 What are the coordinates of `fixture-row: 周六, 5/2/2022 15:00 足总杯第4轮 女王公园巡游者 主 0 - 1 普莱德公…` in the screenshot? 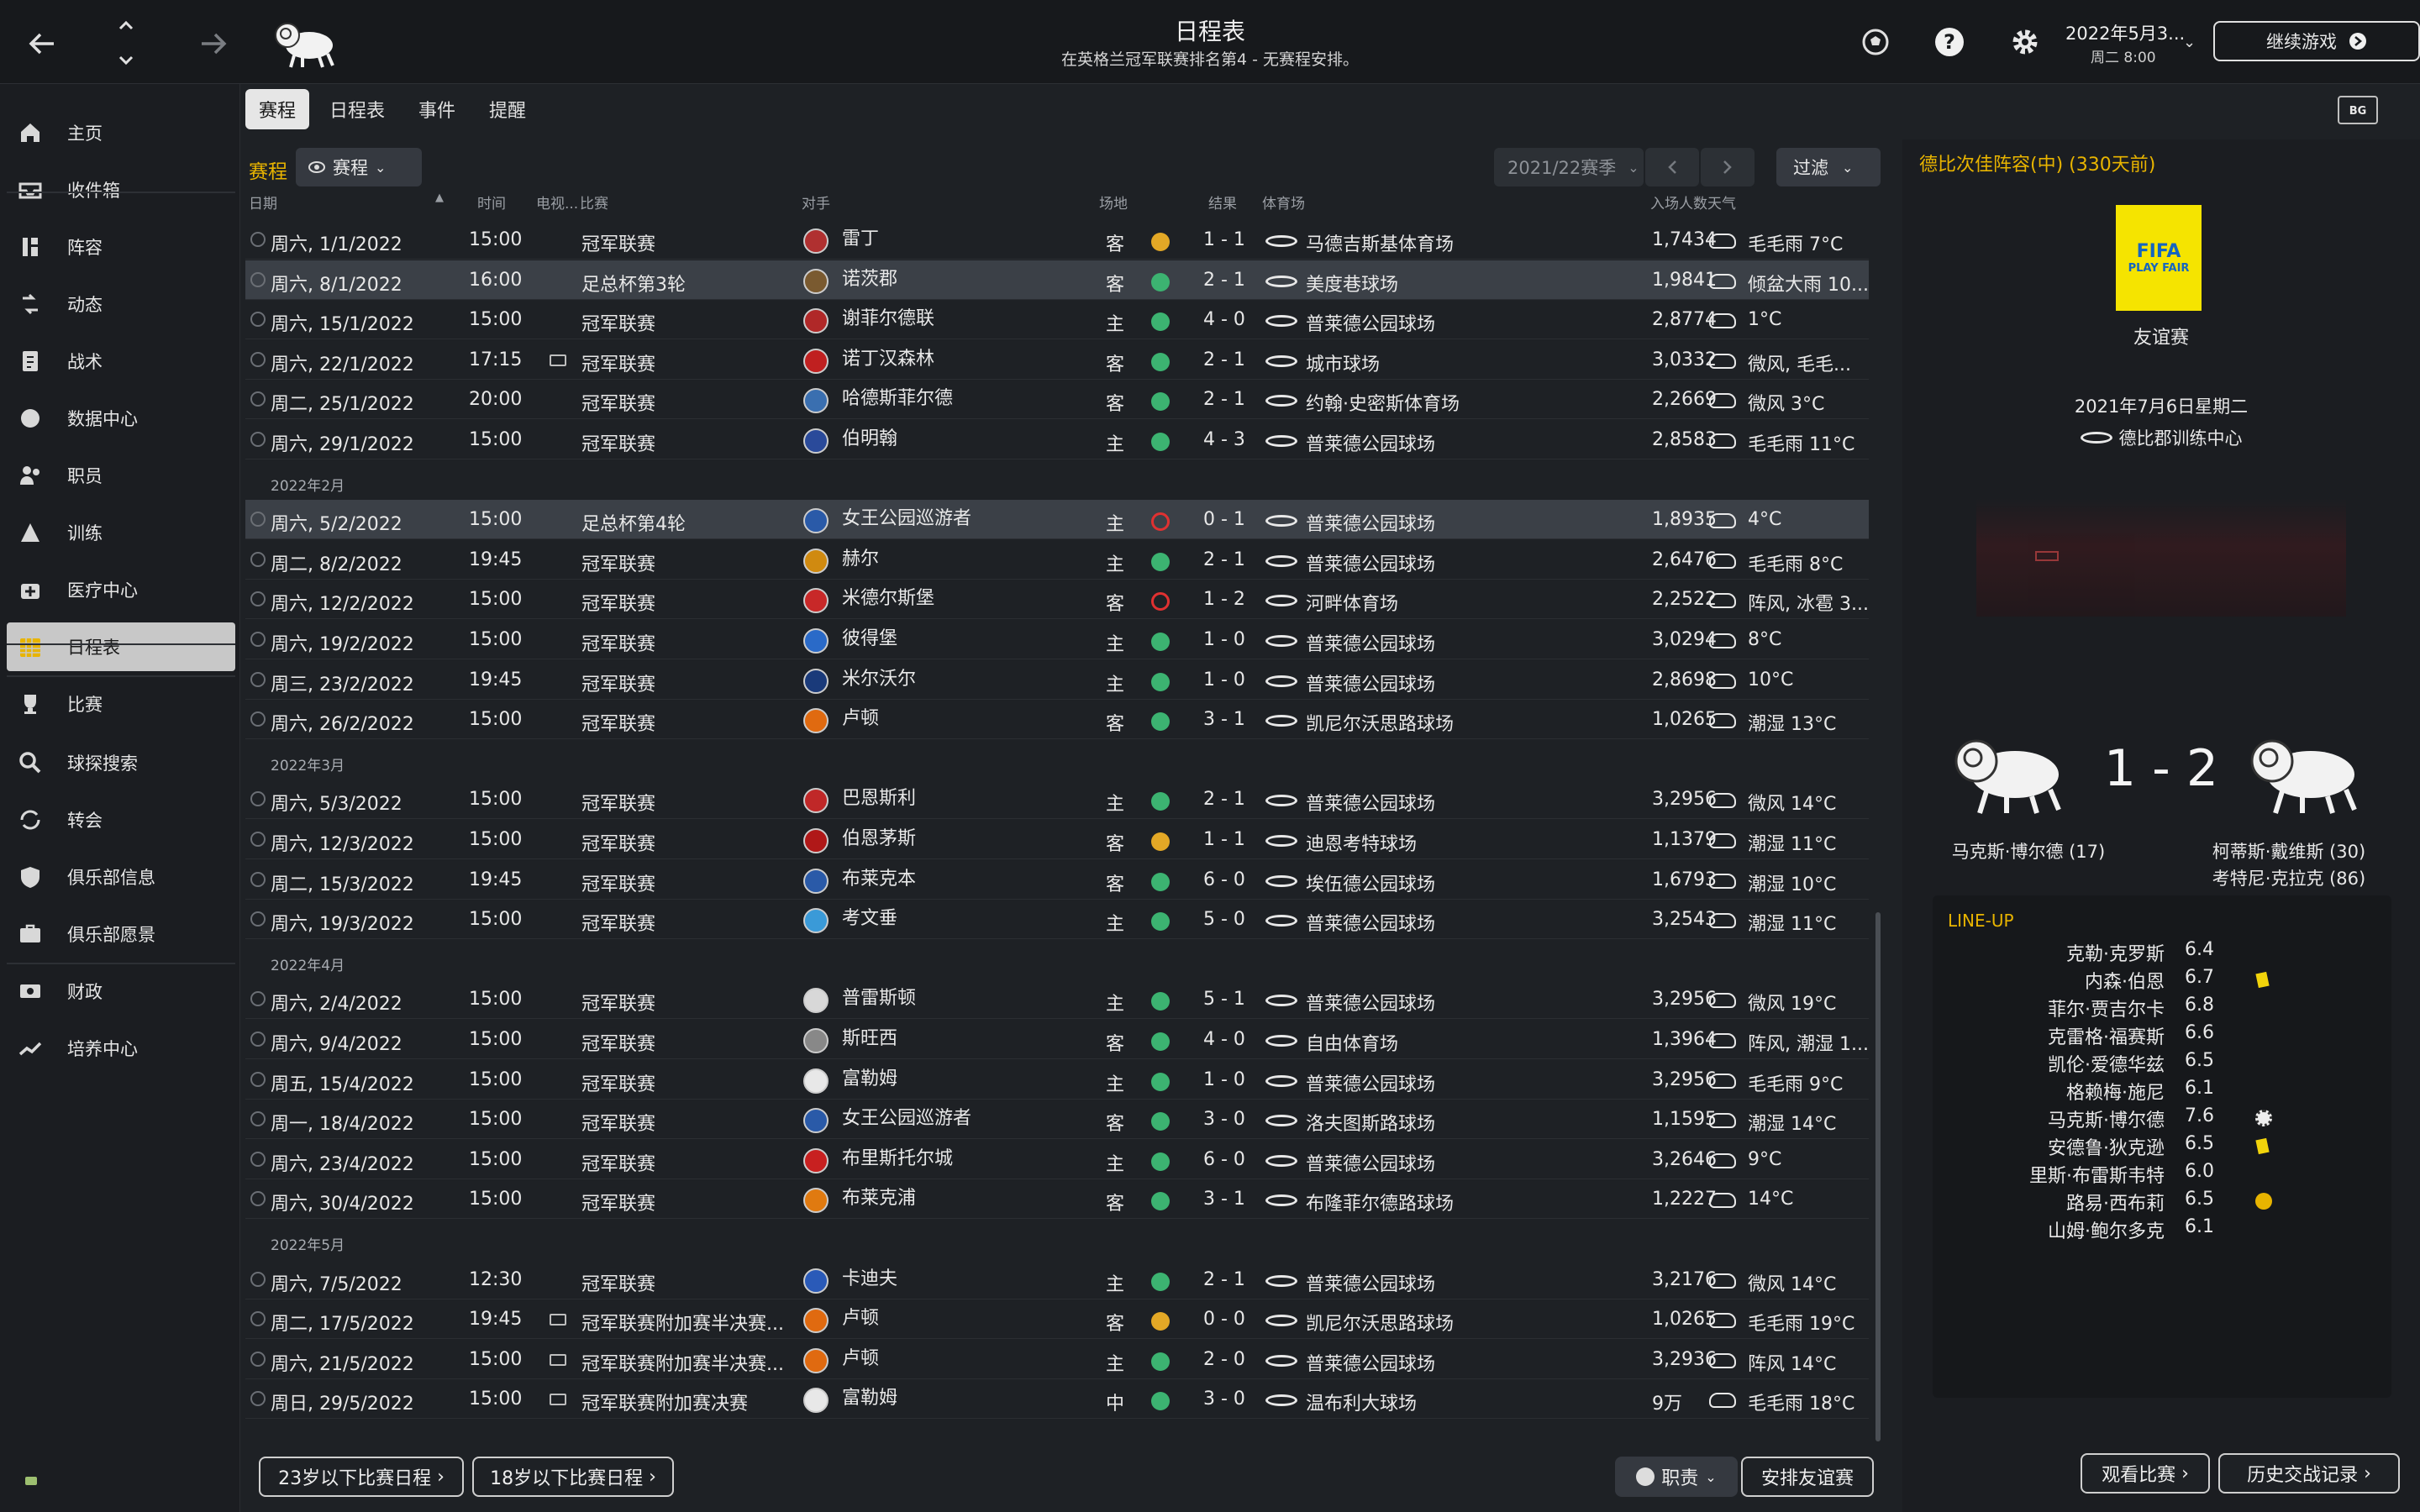 It's located at (1057, 519).